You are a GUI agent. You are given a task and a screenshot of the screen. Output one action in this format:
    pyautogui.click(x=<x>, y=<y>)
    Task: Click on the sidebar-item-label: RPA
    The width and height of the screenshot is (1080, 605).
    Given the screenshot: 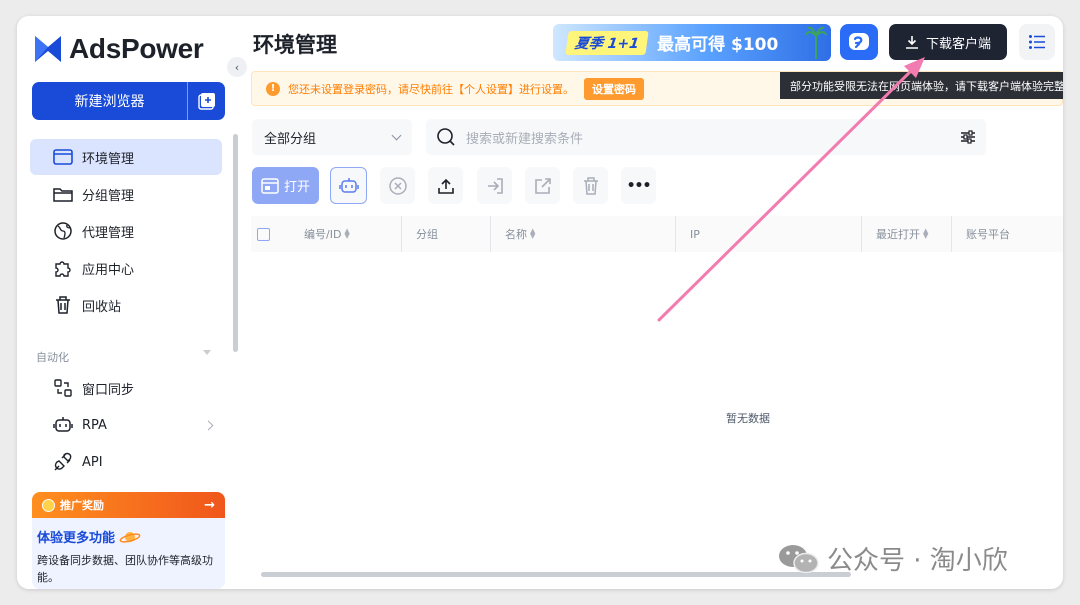 What is the action you would take?
    pyautogui.click(x=94, y=425)
    